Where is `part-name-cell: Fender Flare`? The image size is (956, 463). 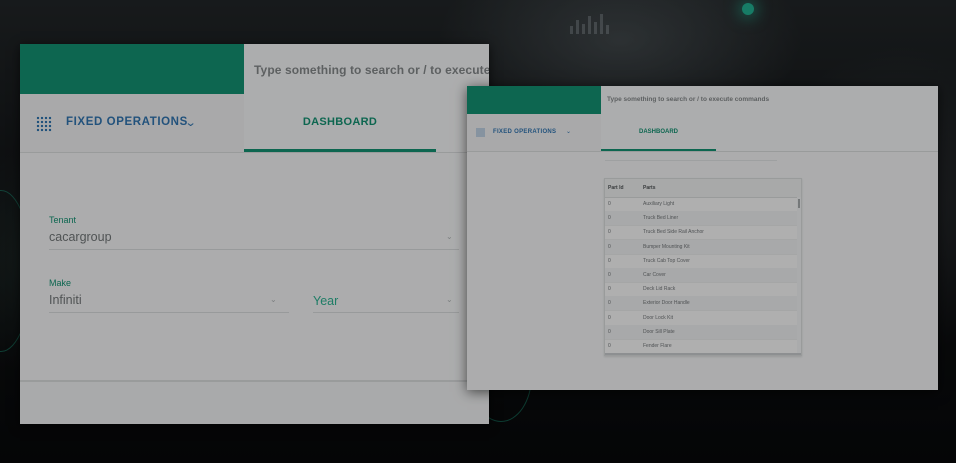
part-name-cell: Fender Flare is located at coordinates (657, 346).